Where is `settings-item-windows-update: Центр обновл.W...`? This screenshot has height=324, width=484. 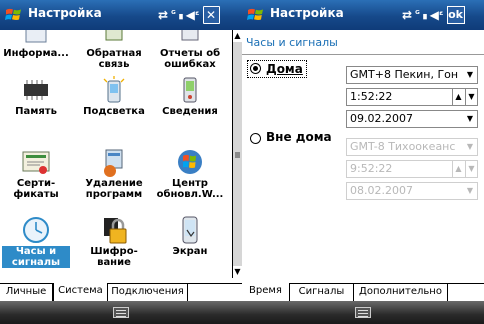 settings-item-windows-update: Центр обновл.W... is located at coordinates (190, 176).